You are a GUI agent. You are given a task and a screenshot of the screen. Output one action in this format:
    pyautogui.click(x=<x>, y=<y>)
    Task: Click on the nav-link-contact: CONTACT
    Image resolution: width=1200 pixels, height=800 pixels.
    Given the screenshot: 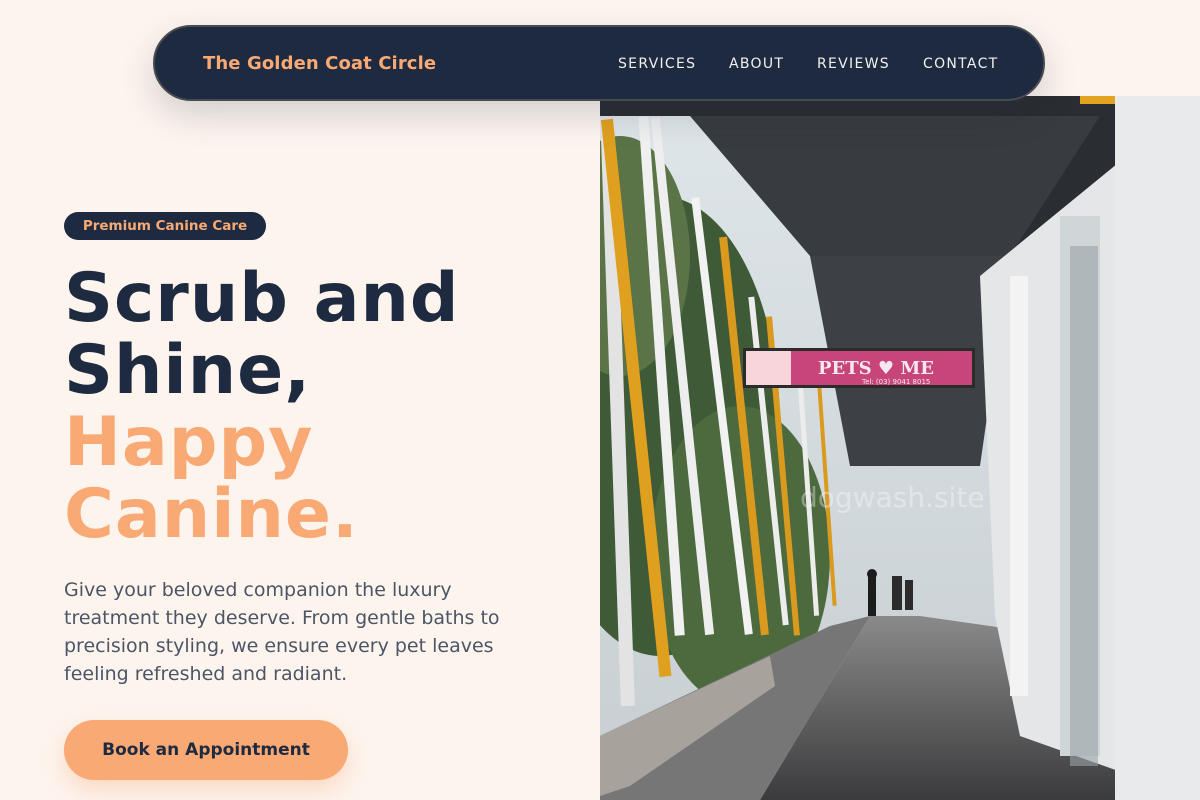 What is the action you would take?
    pyautogui.click(x=961, y=64)
    